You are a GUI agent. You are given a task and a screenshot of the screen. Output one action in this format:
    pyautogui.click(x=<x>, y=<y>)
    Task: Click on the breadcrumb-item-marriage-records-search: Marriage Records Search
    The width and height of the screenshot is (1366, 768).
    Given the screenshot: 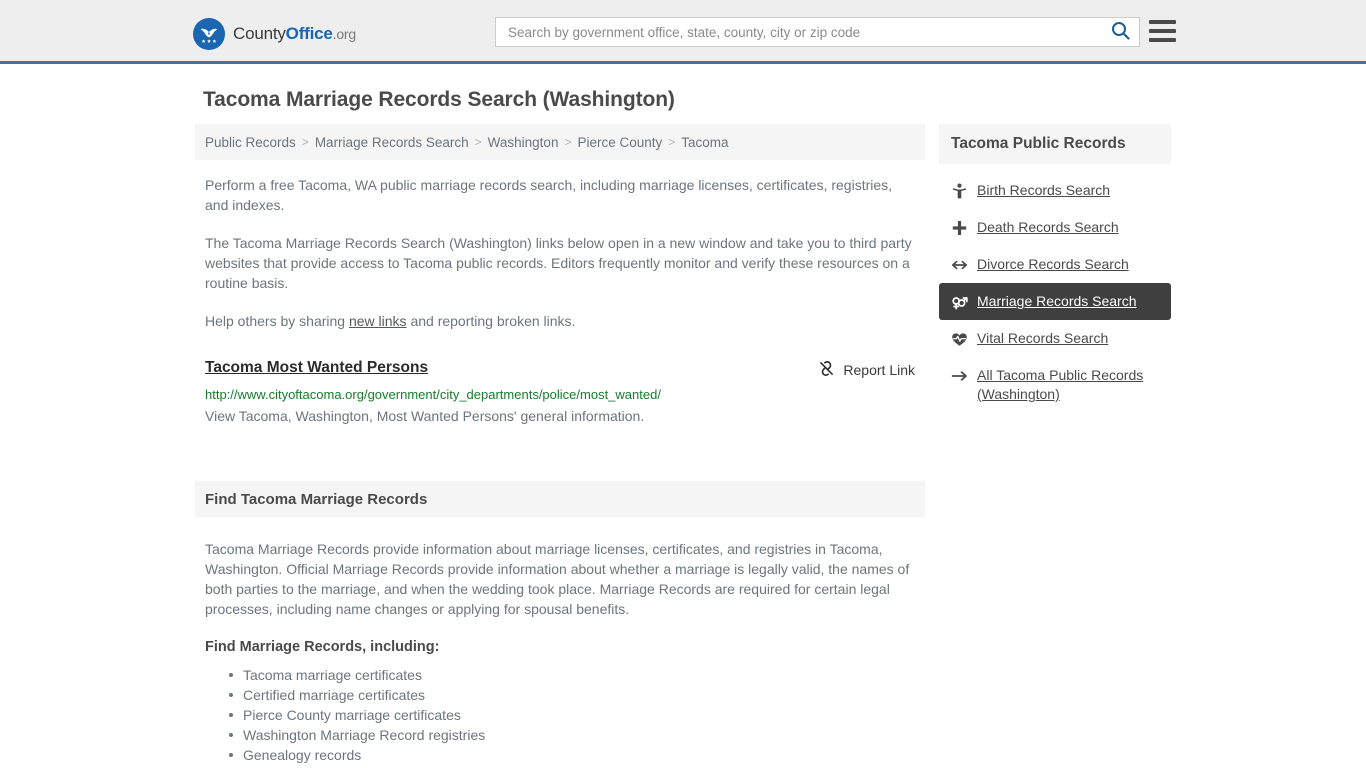 What is the action you would take?
    pyautogui.click(x=392, y=142)
    